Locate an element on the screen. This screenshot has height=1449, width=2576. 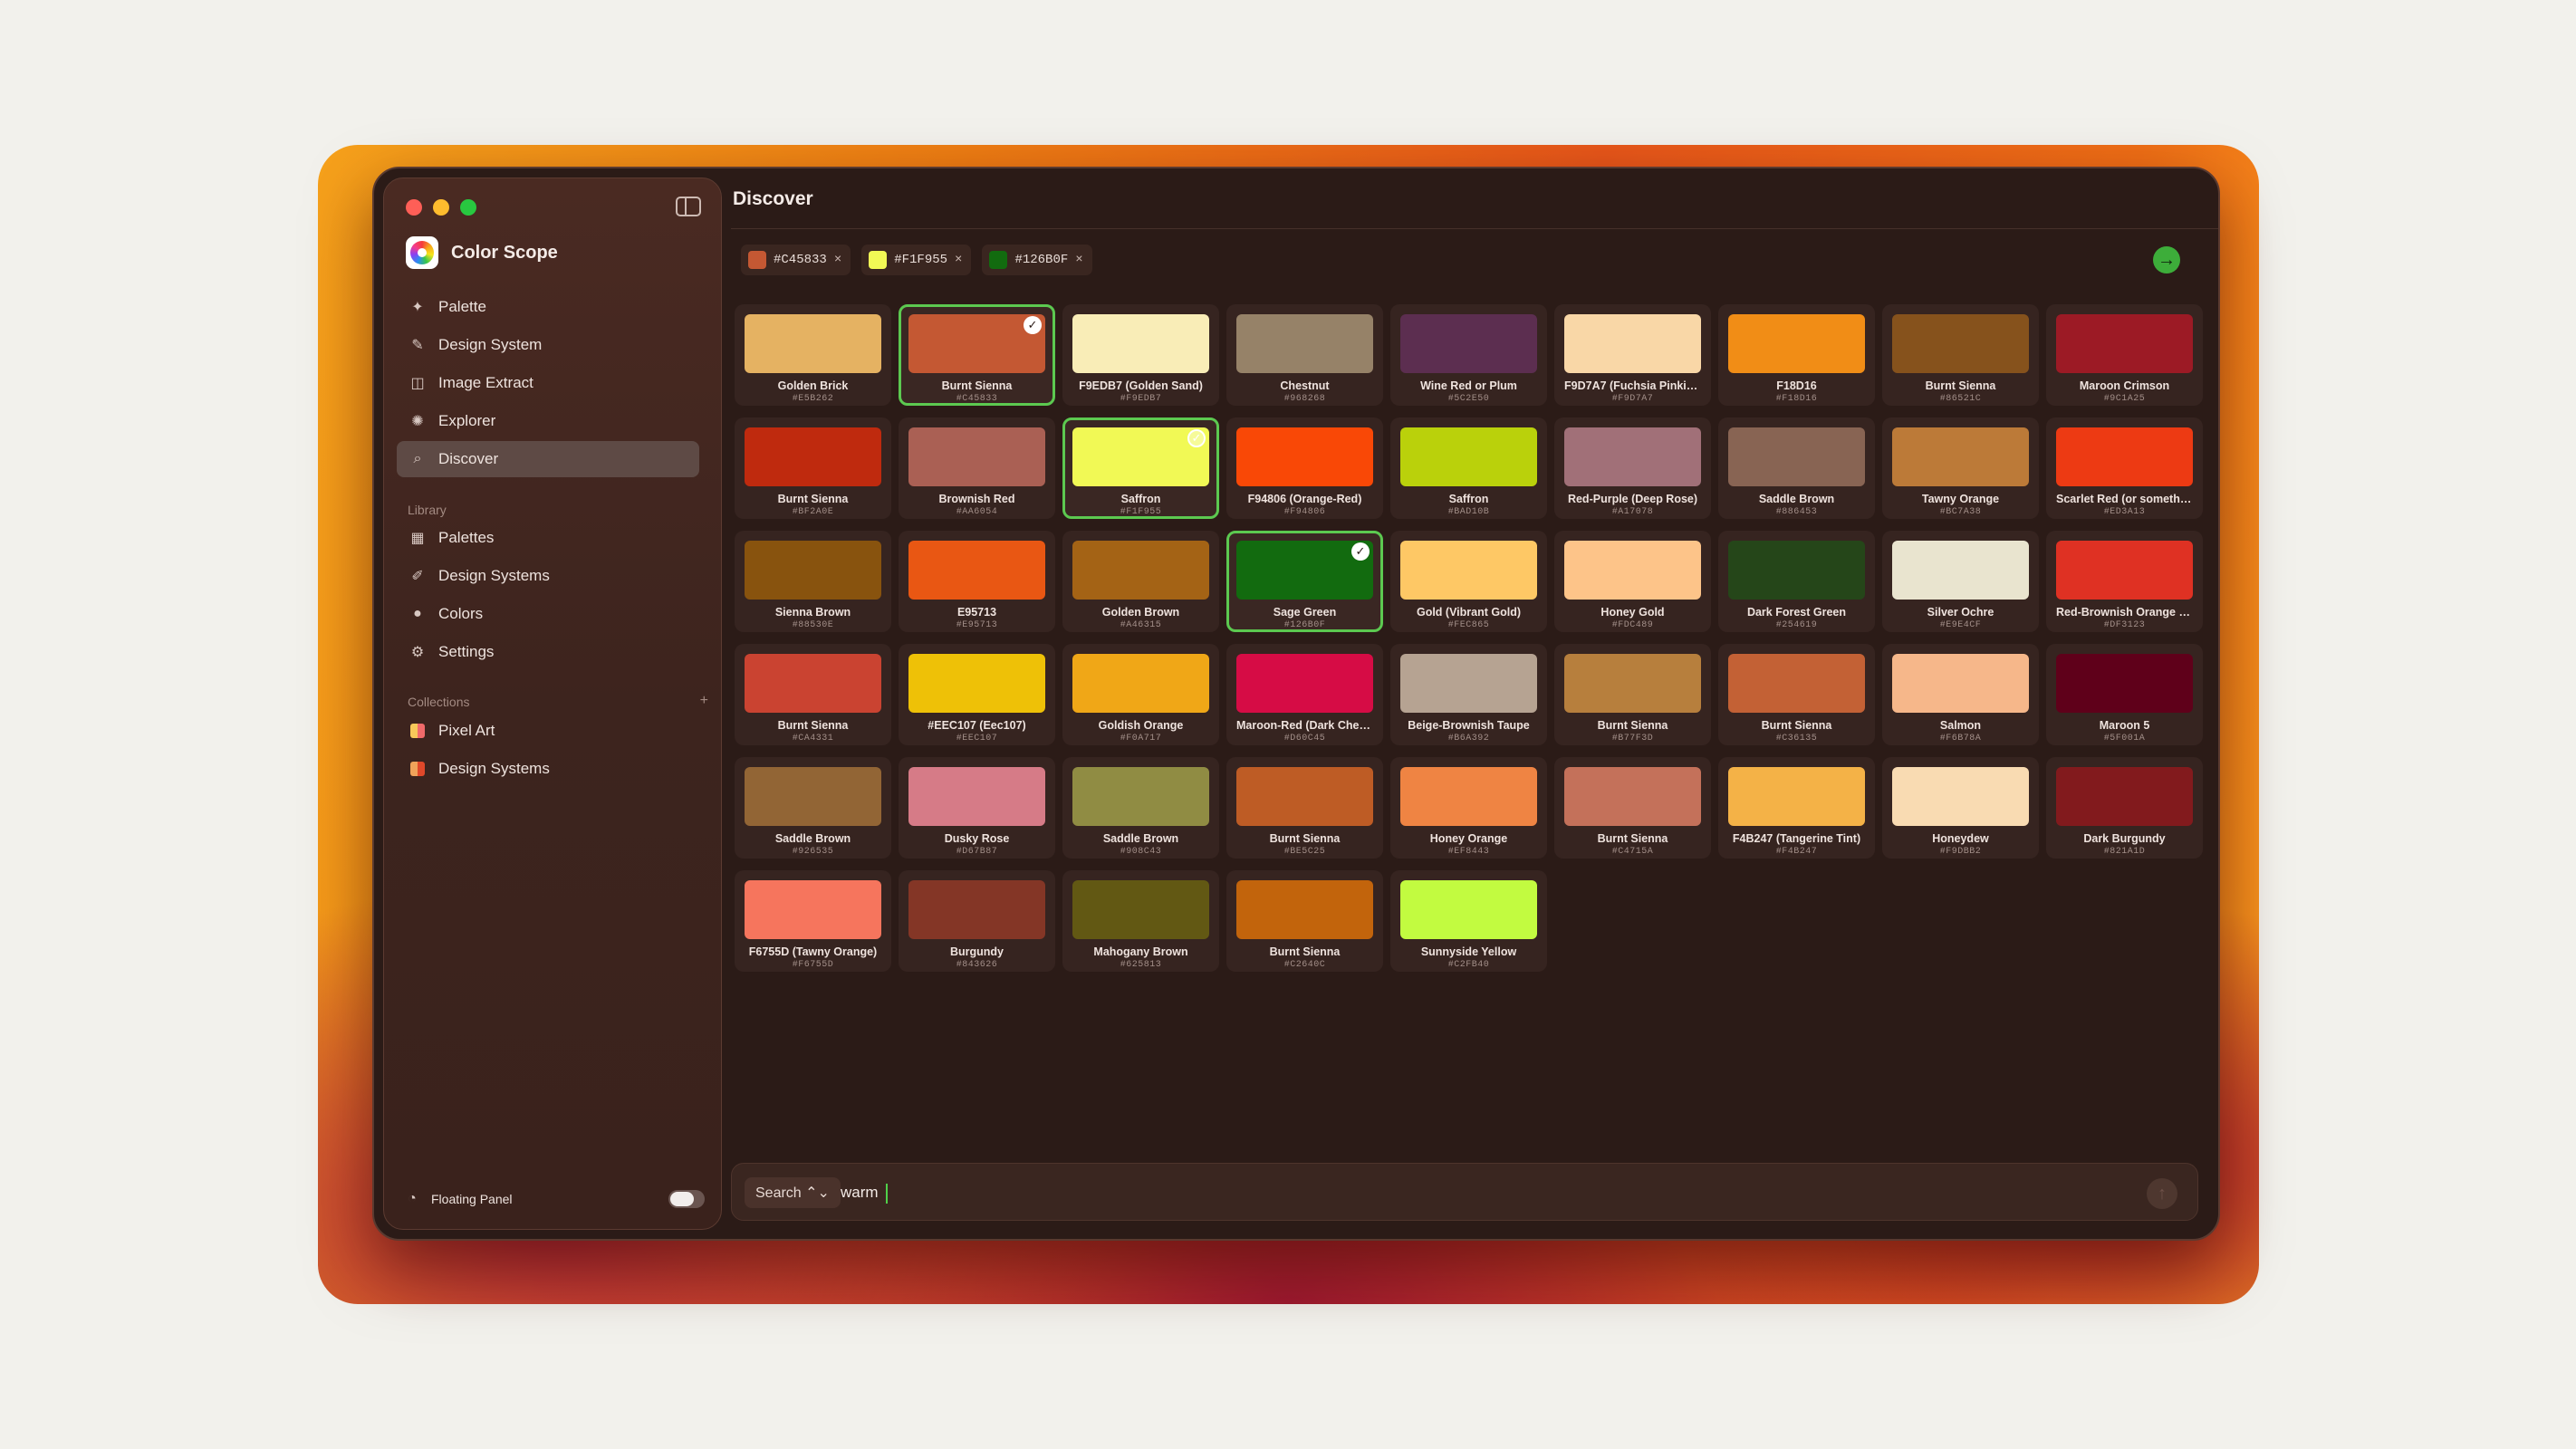
color-card: Honey Gold #FDC489 is located at coordinates (1632, 581).